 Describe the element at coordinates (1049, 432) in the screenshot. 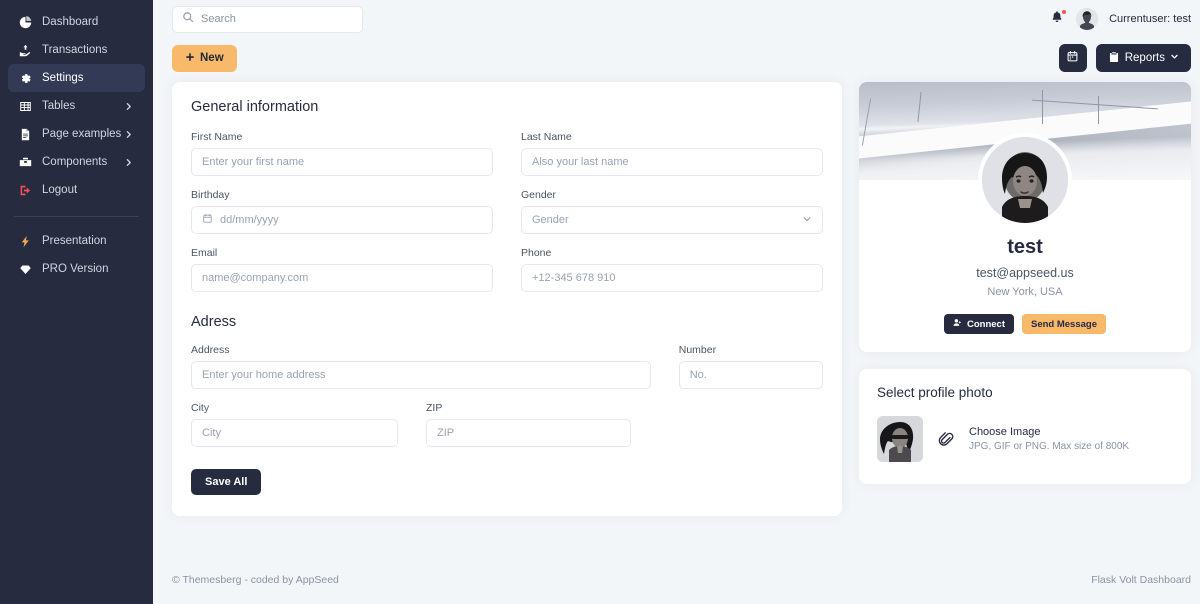

I see `choose-image-link: Choose Image` at that location.